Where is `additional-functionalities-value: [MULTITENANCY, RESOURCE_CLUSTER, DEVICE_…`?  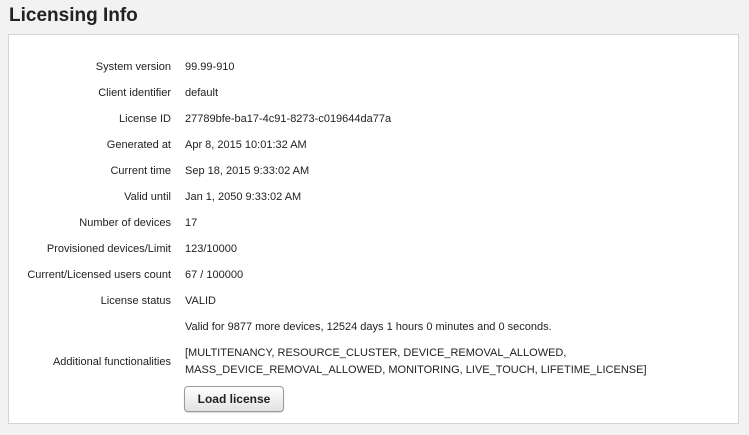 additional-functionalities-value: [MULTITENANCY, RESOURCE_CLUSTER, DEVICE_… is located at coordinates (416, 361).